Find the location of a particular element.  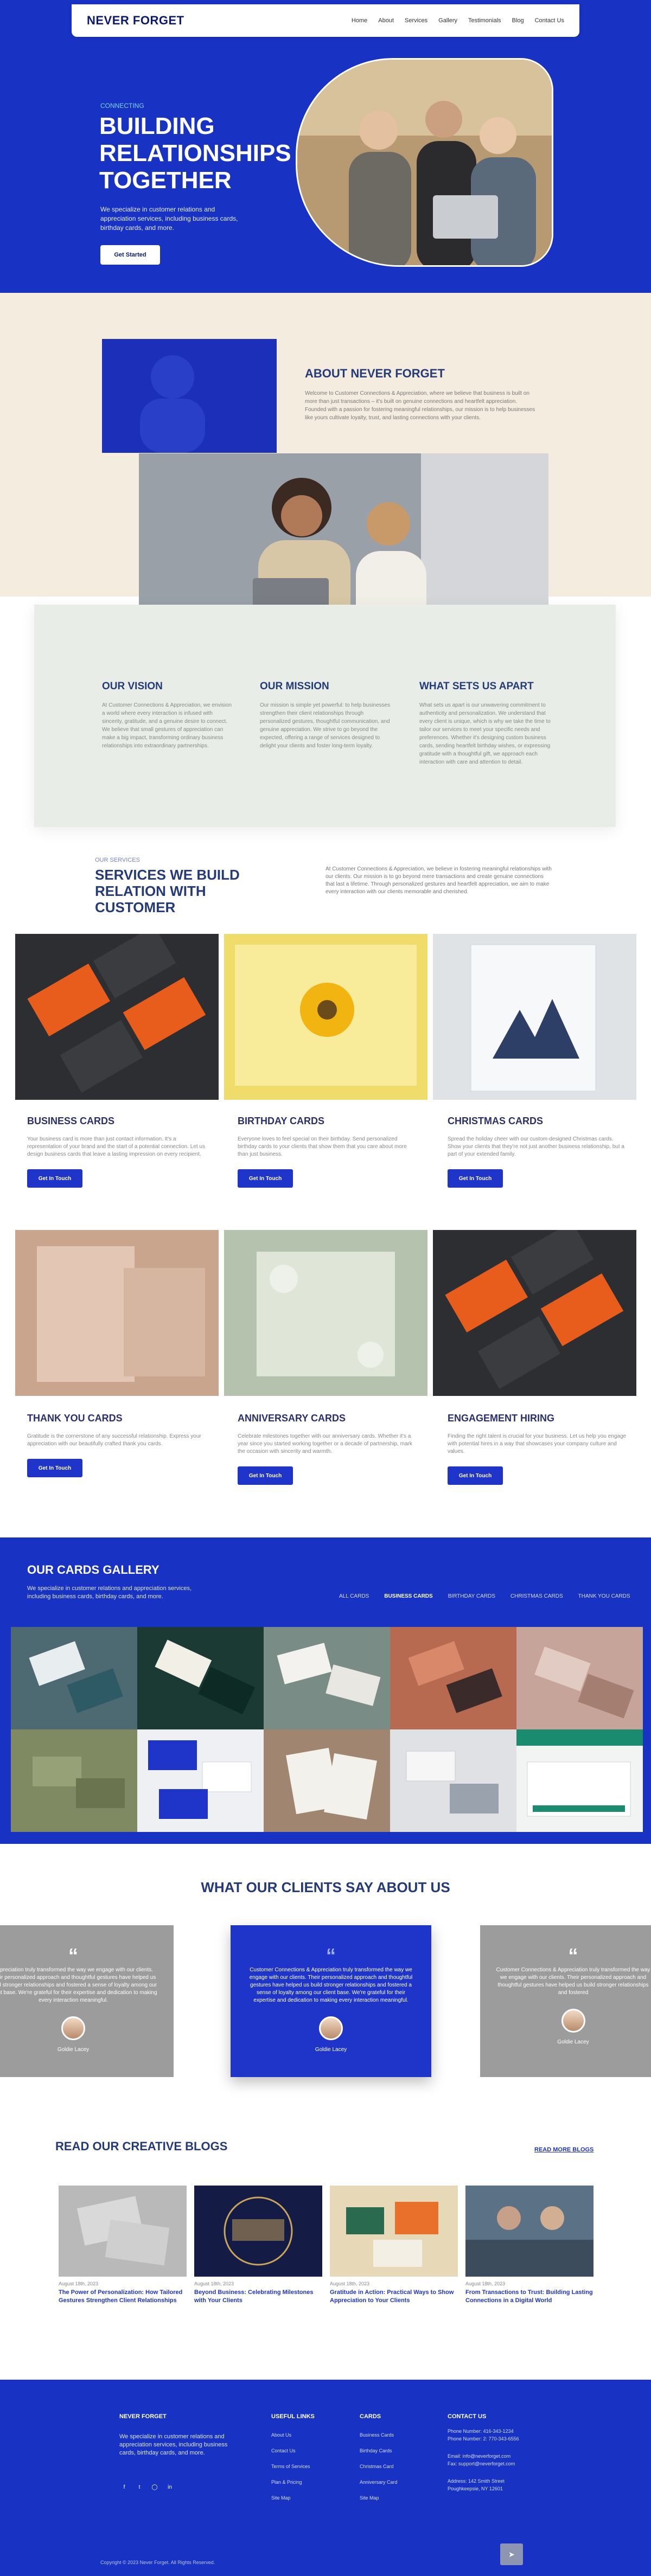

engagement-hiring-image is located at coordinates (534, 1313).